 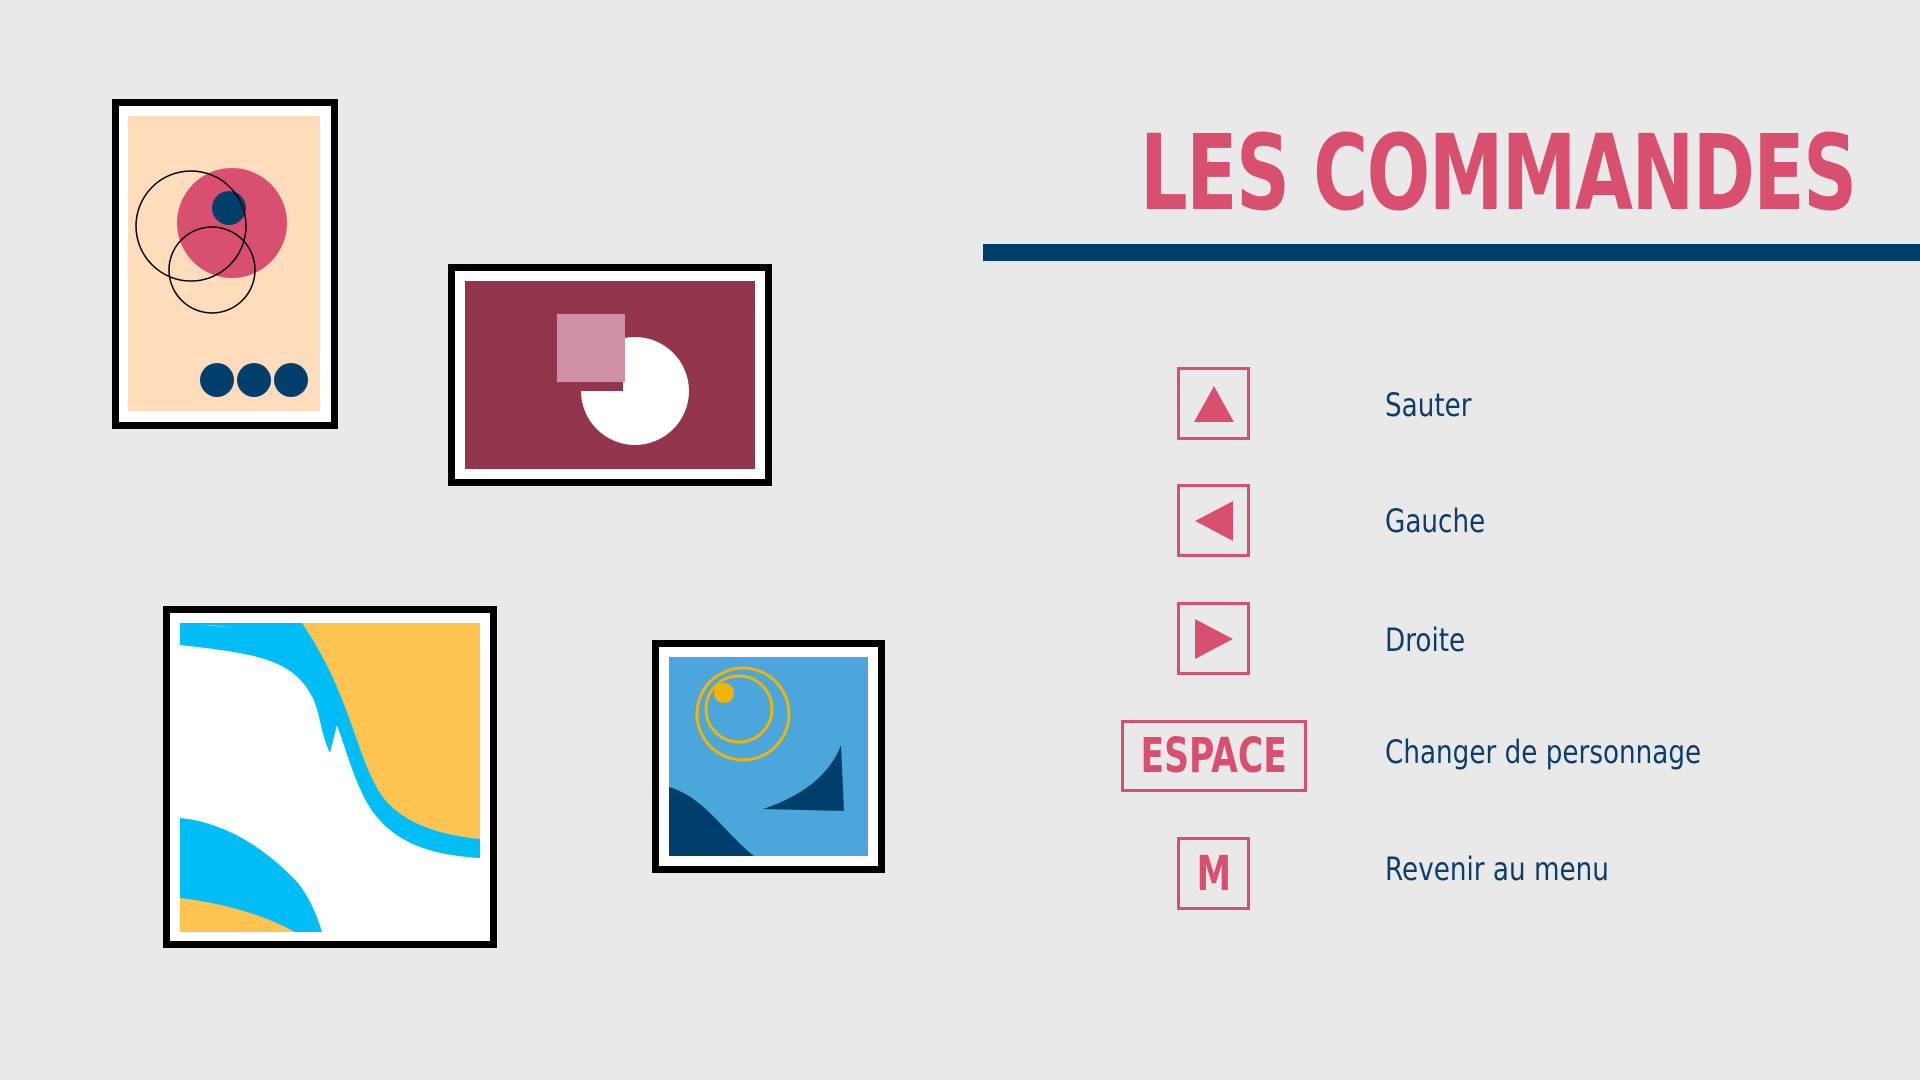 What do you see at coordinates (1498, 173) in the screenshot?
I see `page-title: LES COMMANDES` at bounding box center [1498, 173].